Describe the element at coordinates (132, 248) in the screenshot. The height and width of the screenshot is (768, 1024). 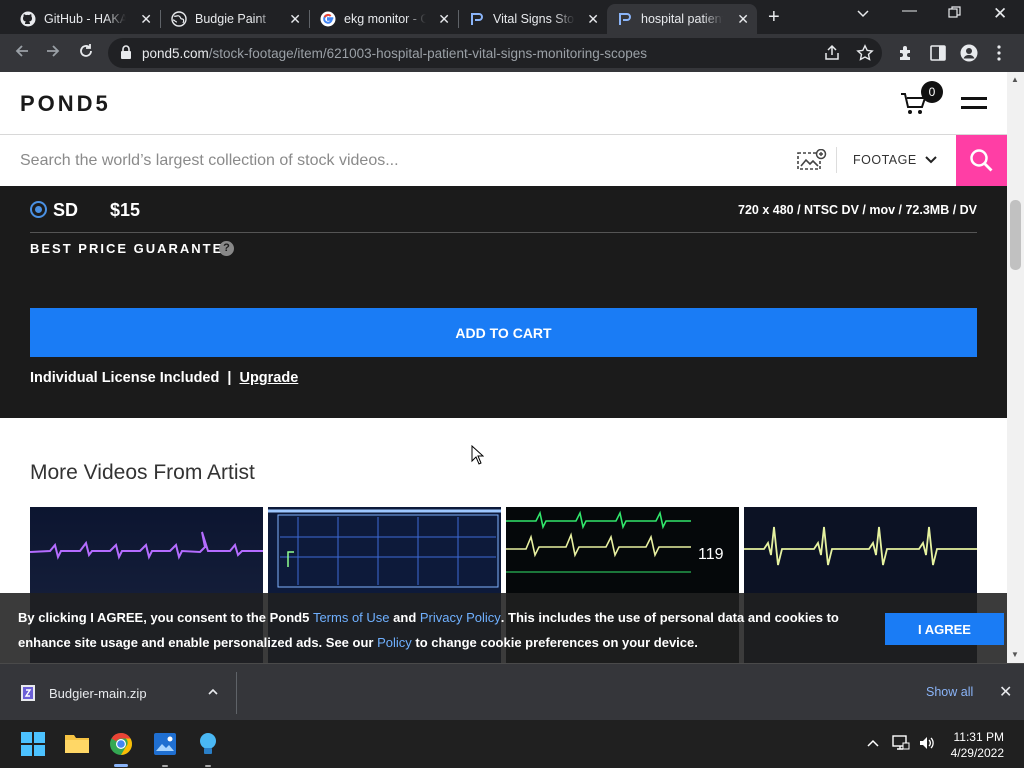
I see `best-price-guarantee: BEST PRICE GUARANTEE` at that location.